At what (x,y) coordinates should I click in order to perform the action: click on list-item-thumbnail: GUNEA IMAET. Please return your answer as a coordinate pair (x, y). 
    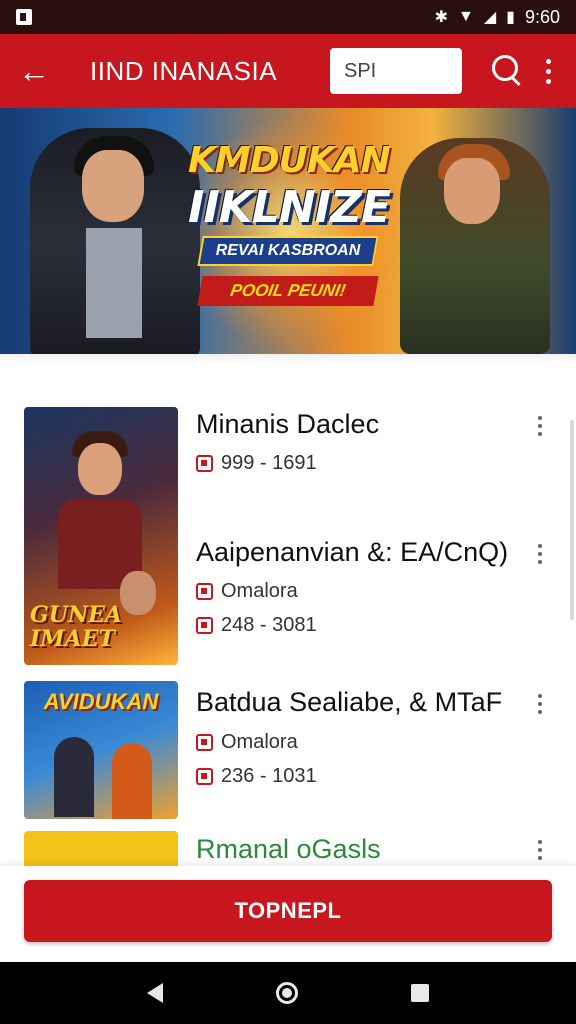
    Looking at the image, I should click on (101, 536).